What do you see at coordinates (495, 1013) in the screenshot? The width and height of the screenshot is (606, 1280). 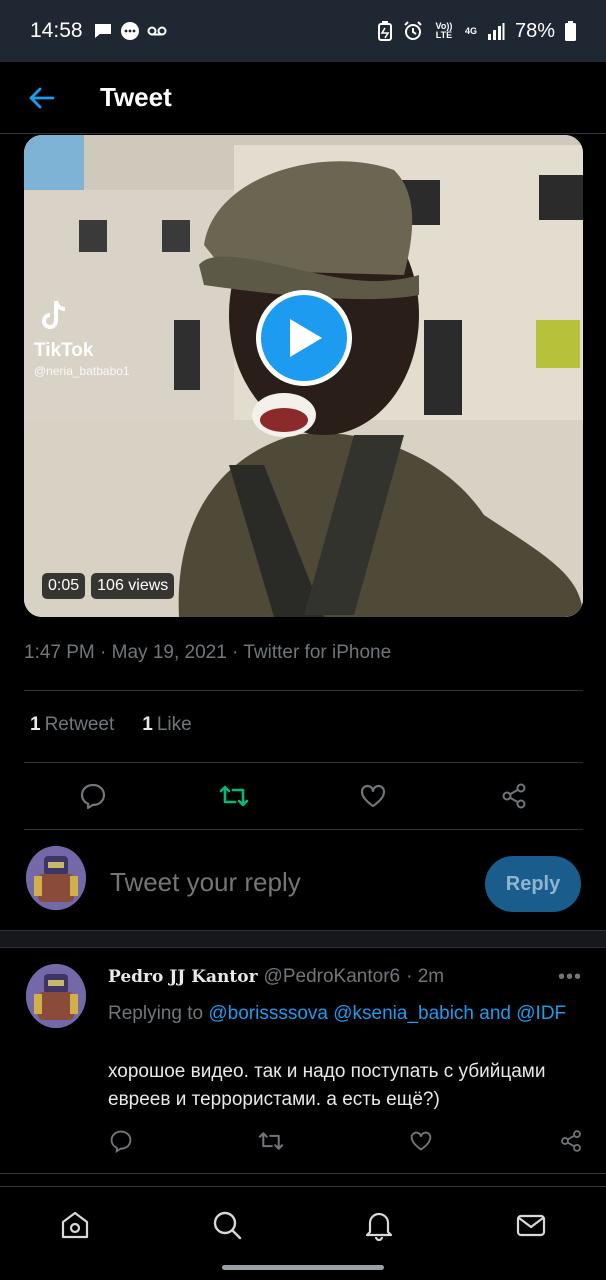 I see `and-word: and` at bounding box center [495, 1013].